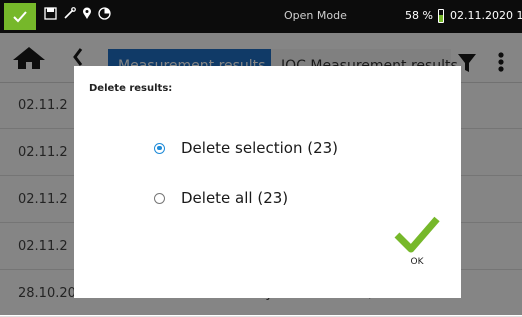  Describe the element at coordinates (159, 148) in the screenshot. I see `radio-selected-icon` at that location.